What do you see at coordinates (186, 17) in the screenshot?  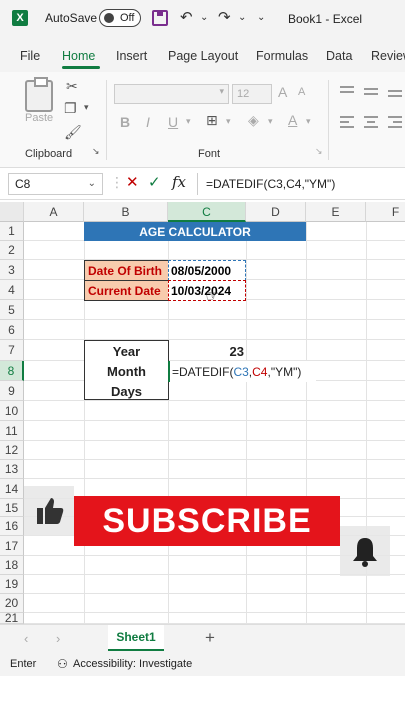 I see `undo-icon: ↶` at bounding box center [186, 17].